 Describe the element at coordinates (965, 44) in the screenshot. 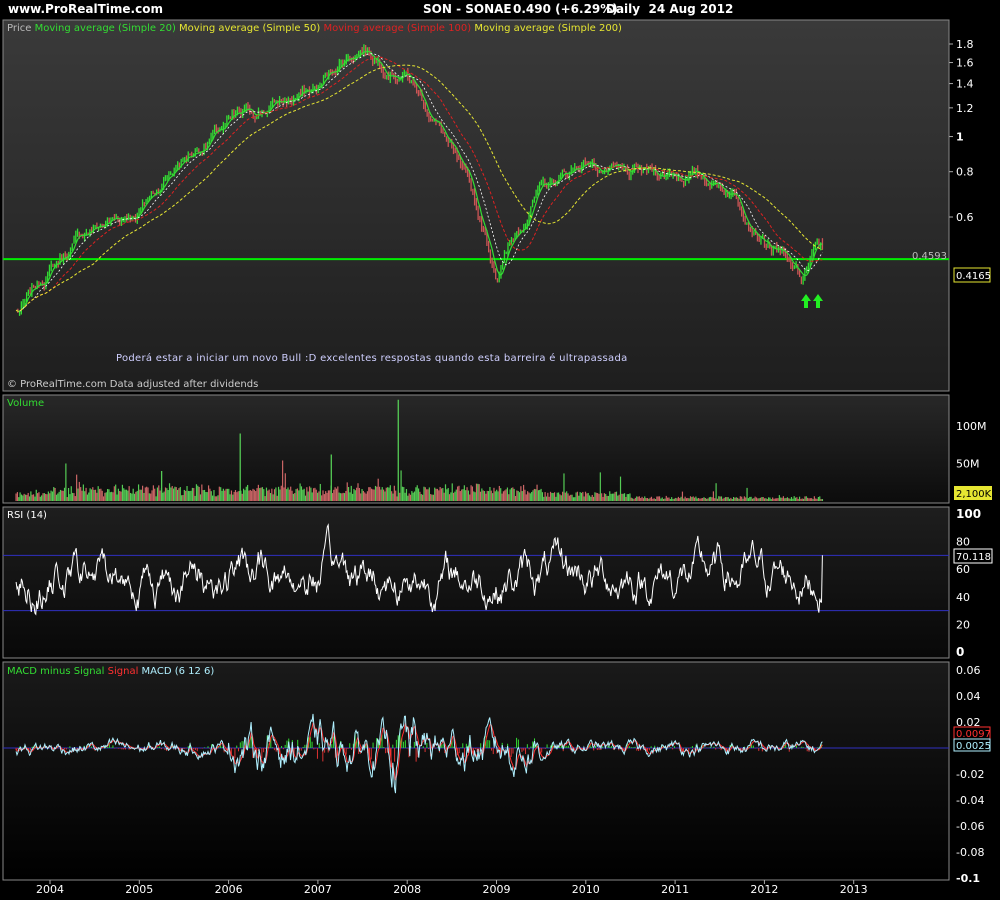

I see `price-tick-label: 1.8` at that location.